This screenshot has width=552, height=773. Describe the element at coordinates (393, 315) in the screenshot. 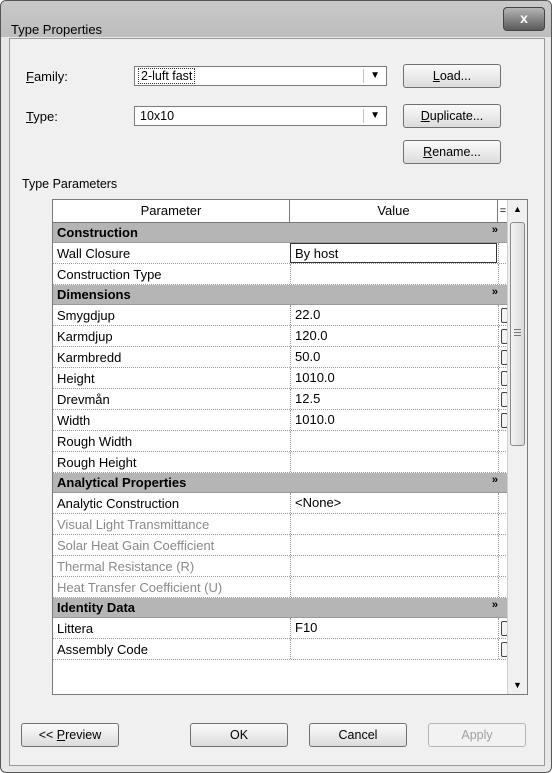

I see `parameter-value-cell: 22.0` at that location.